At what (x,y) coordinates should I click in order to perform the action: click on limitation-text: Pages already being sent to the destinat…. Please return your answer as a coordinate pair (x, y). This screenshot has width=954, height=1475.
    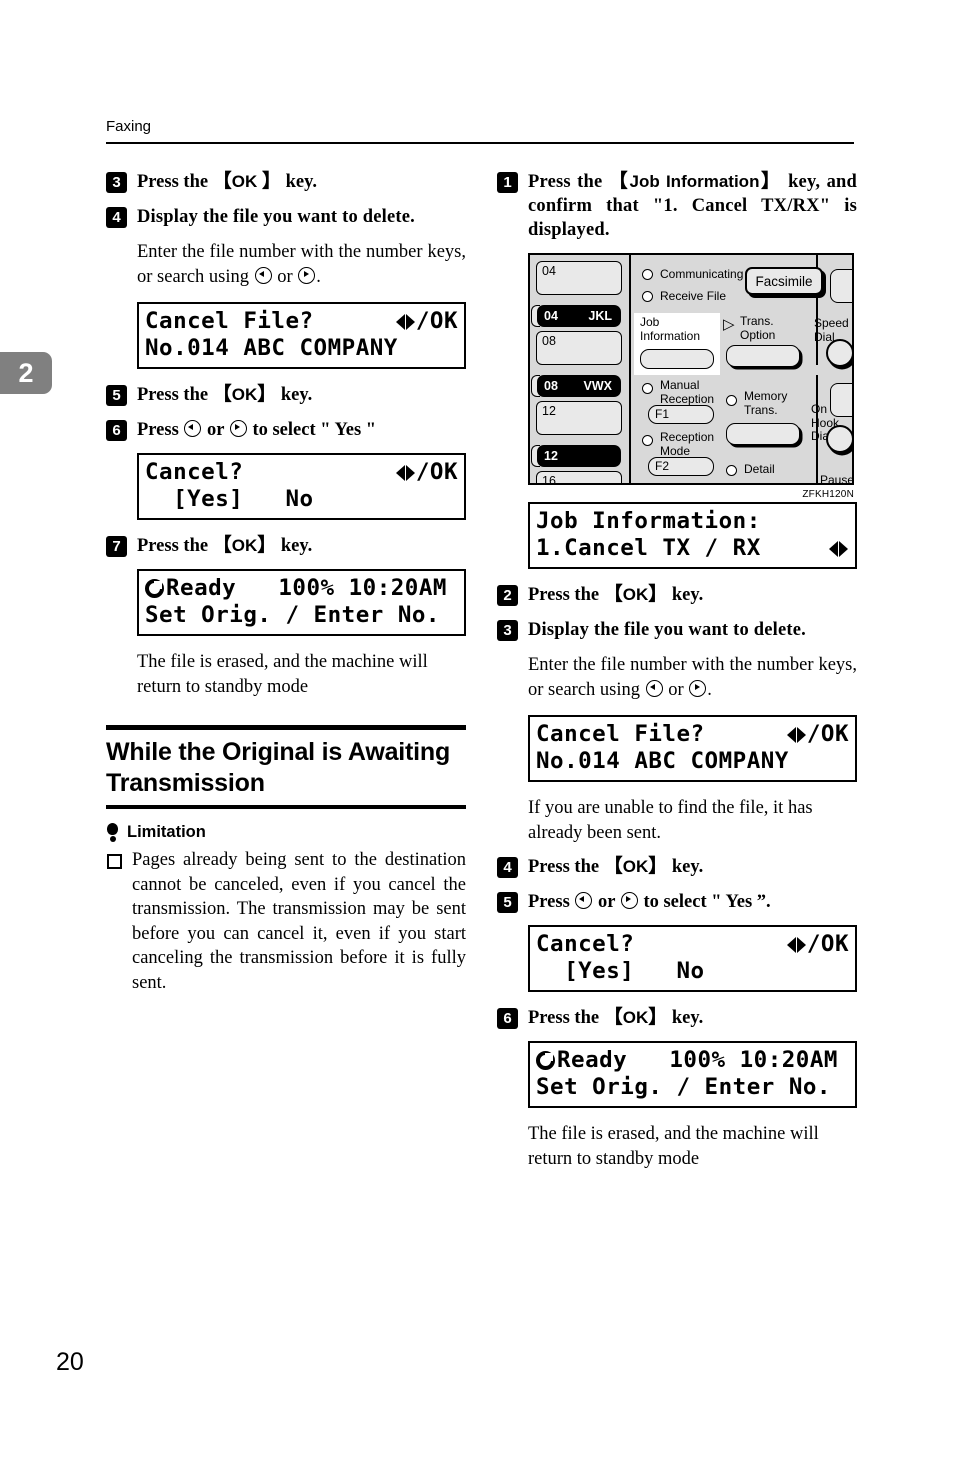
    Looking at the image, I should click on (299, 921).